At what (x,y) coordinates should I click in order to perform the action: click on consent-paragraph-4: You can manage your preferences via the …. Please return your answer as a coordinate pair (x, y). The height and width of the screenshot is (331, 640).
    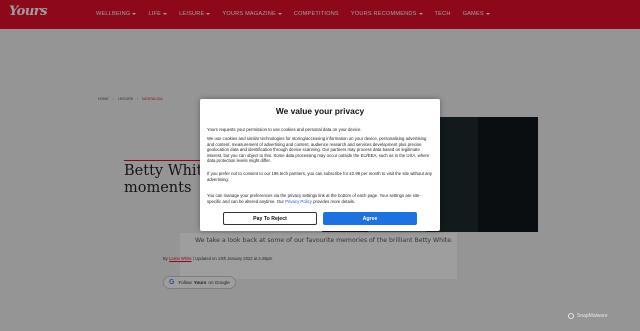
    Looking at the image, I should click on (320, 198).